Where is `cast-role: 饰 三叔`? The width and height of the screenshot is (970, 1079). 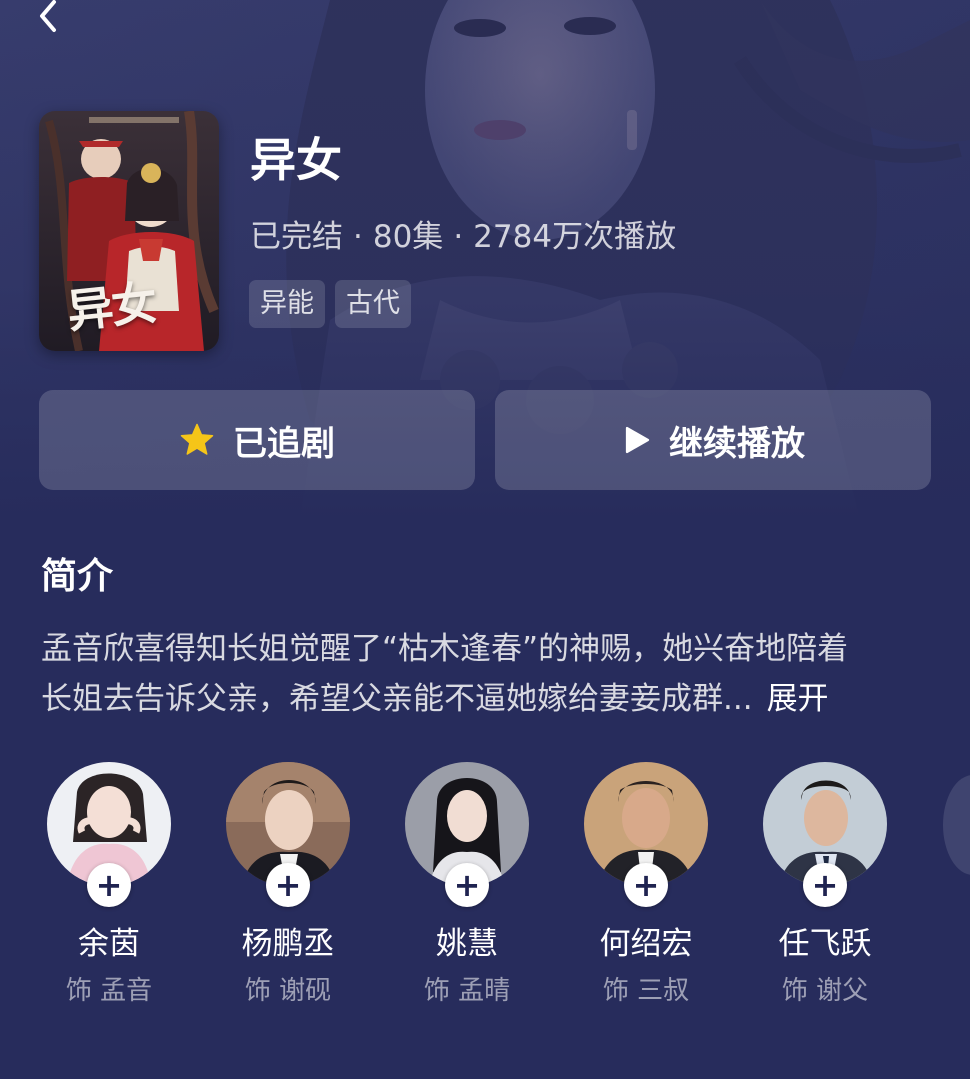
cast-role: 饰 三叔 is located at coordinates (646, 991).